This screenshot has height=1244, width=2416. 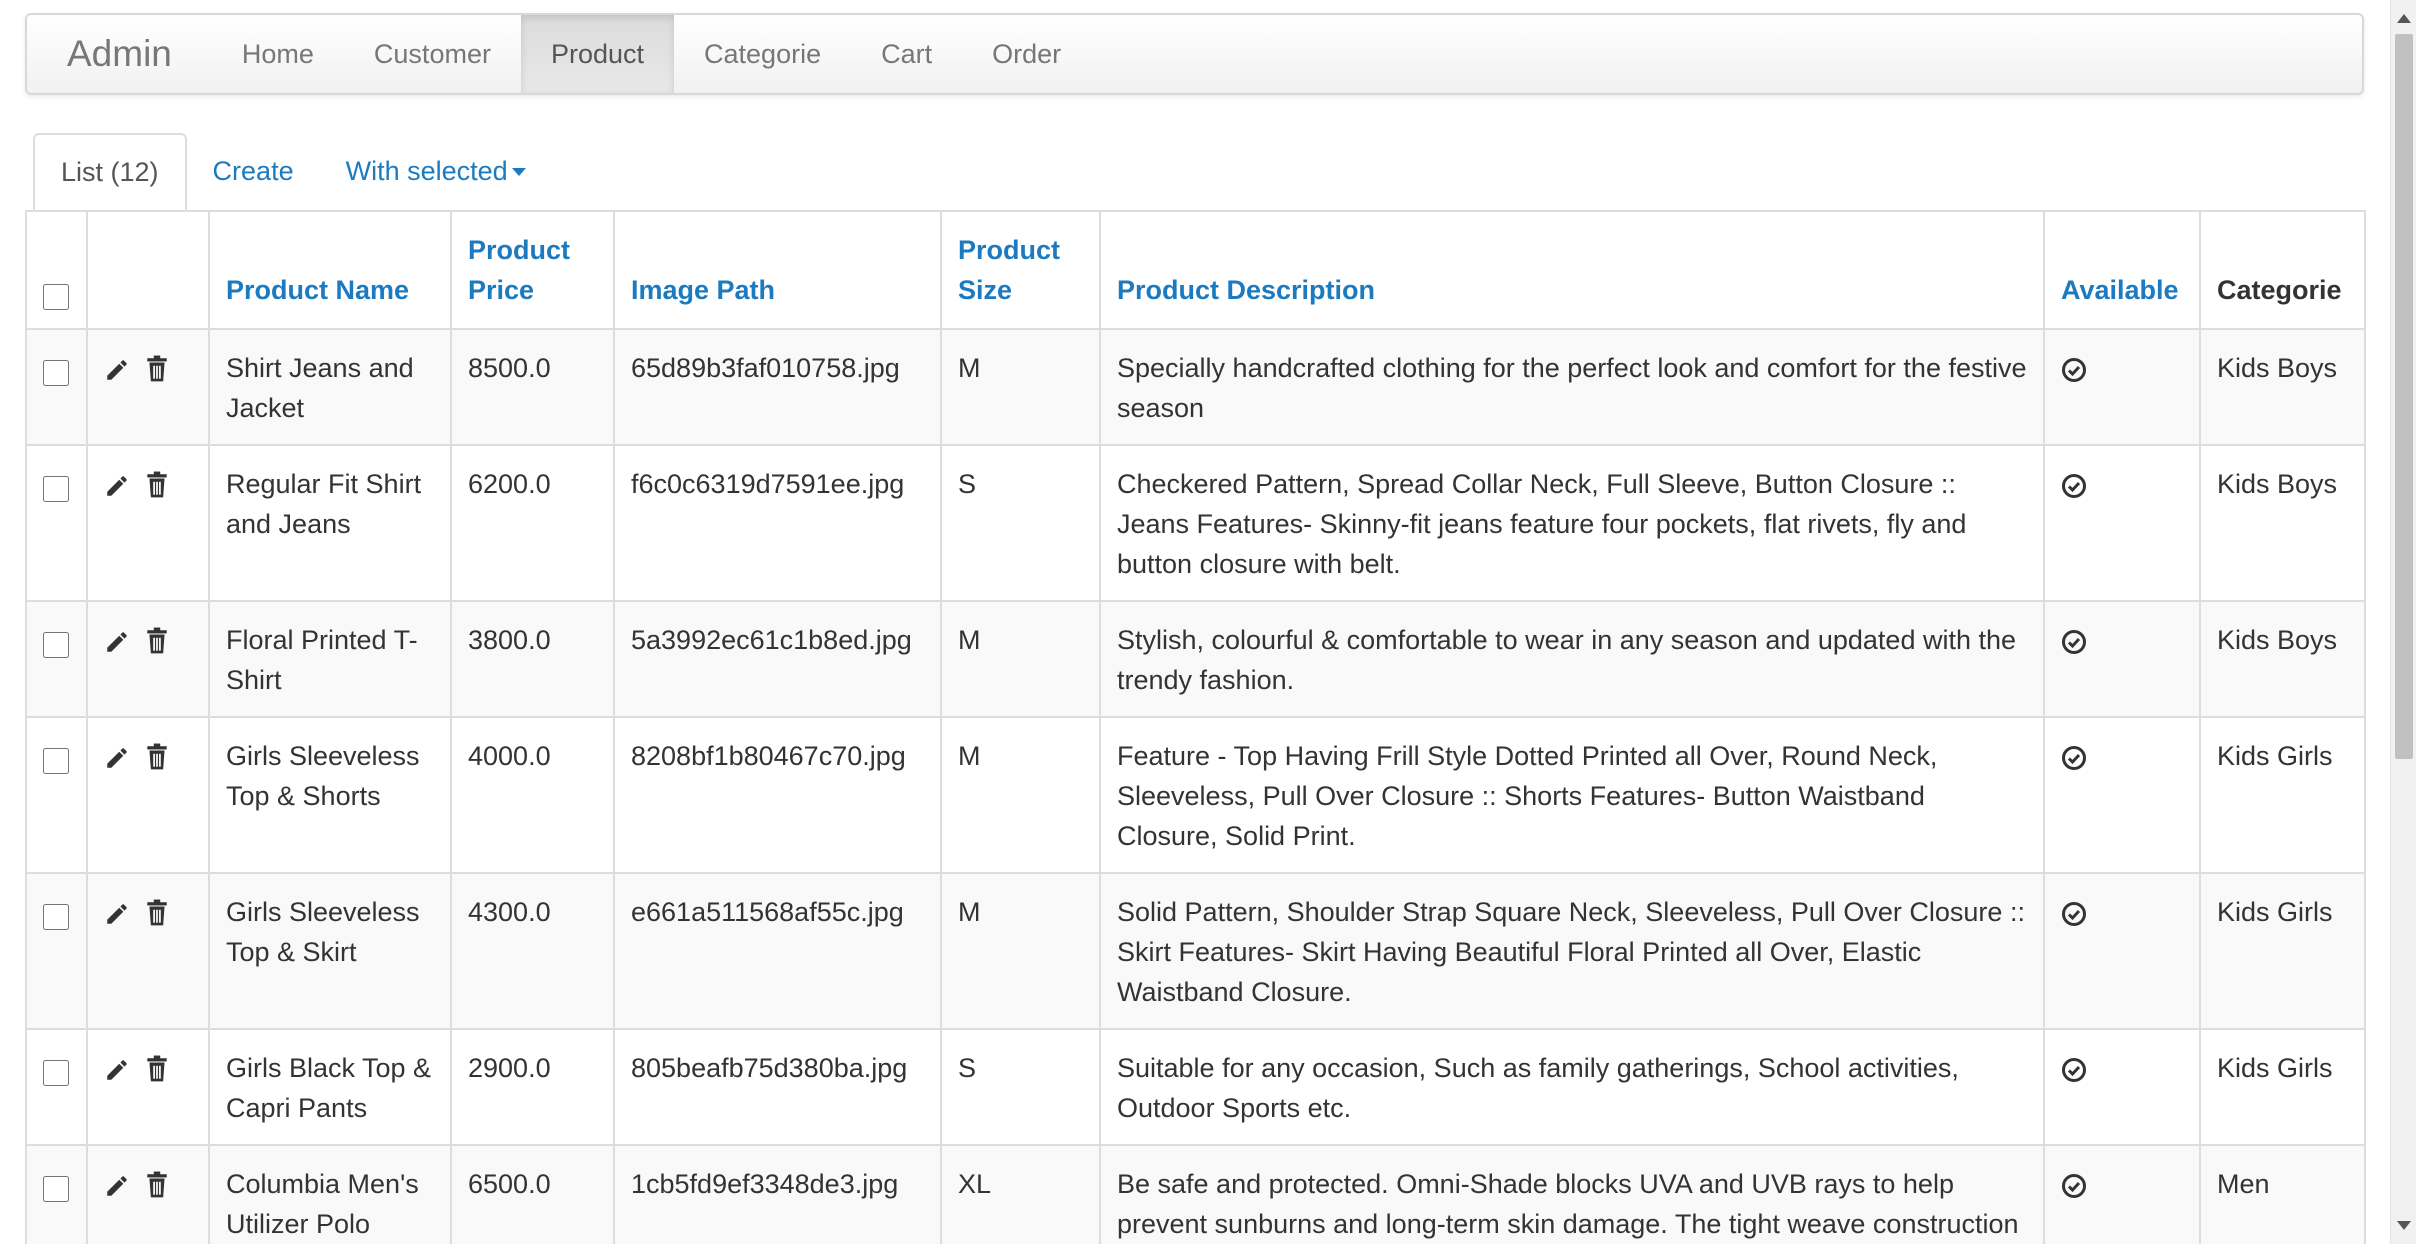 What do you see at coordinates (110, 172) in the screenshot?
I see `tab-list: List (12)` at bounding box center [110, 172].